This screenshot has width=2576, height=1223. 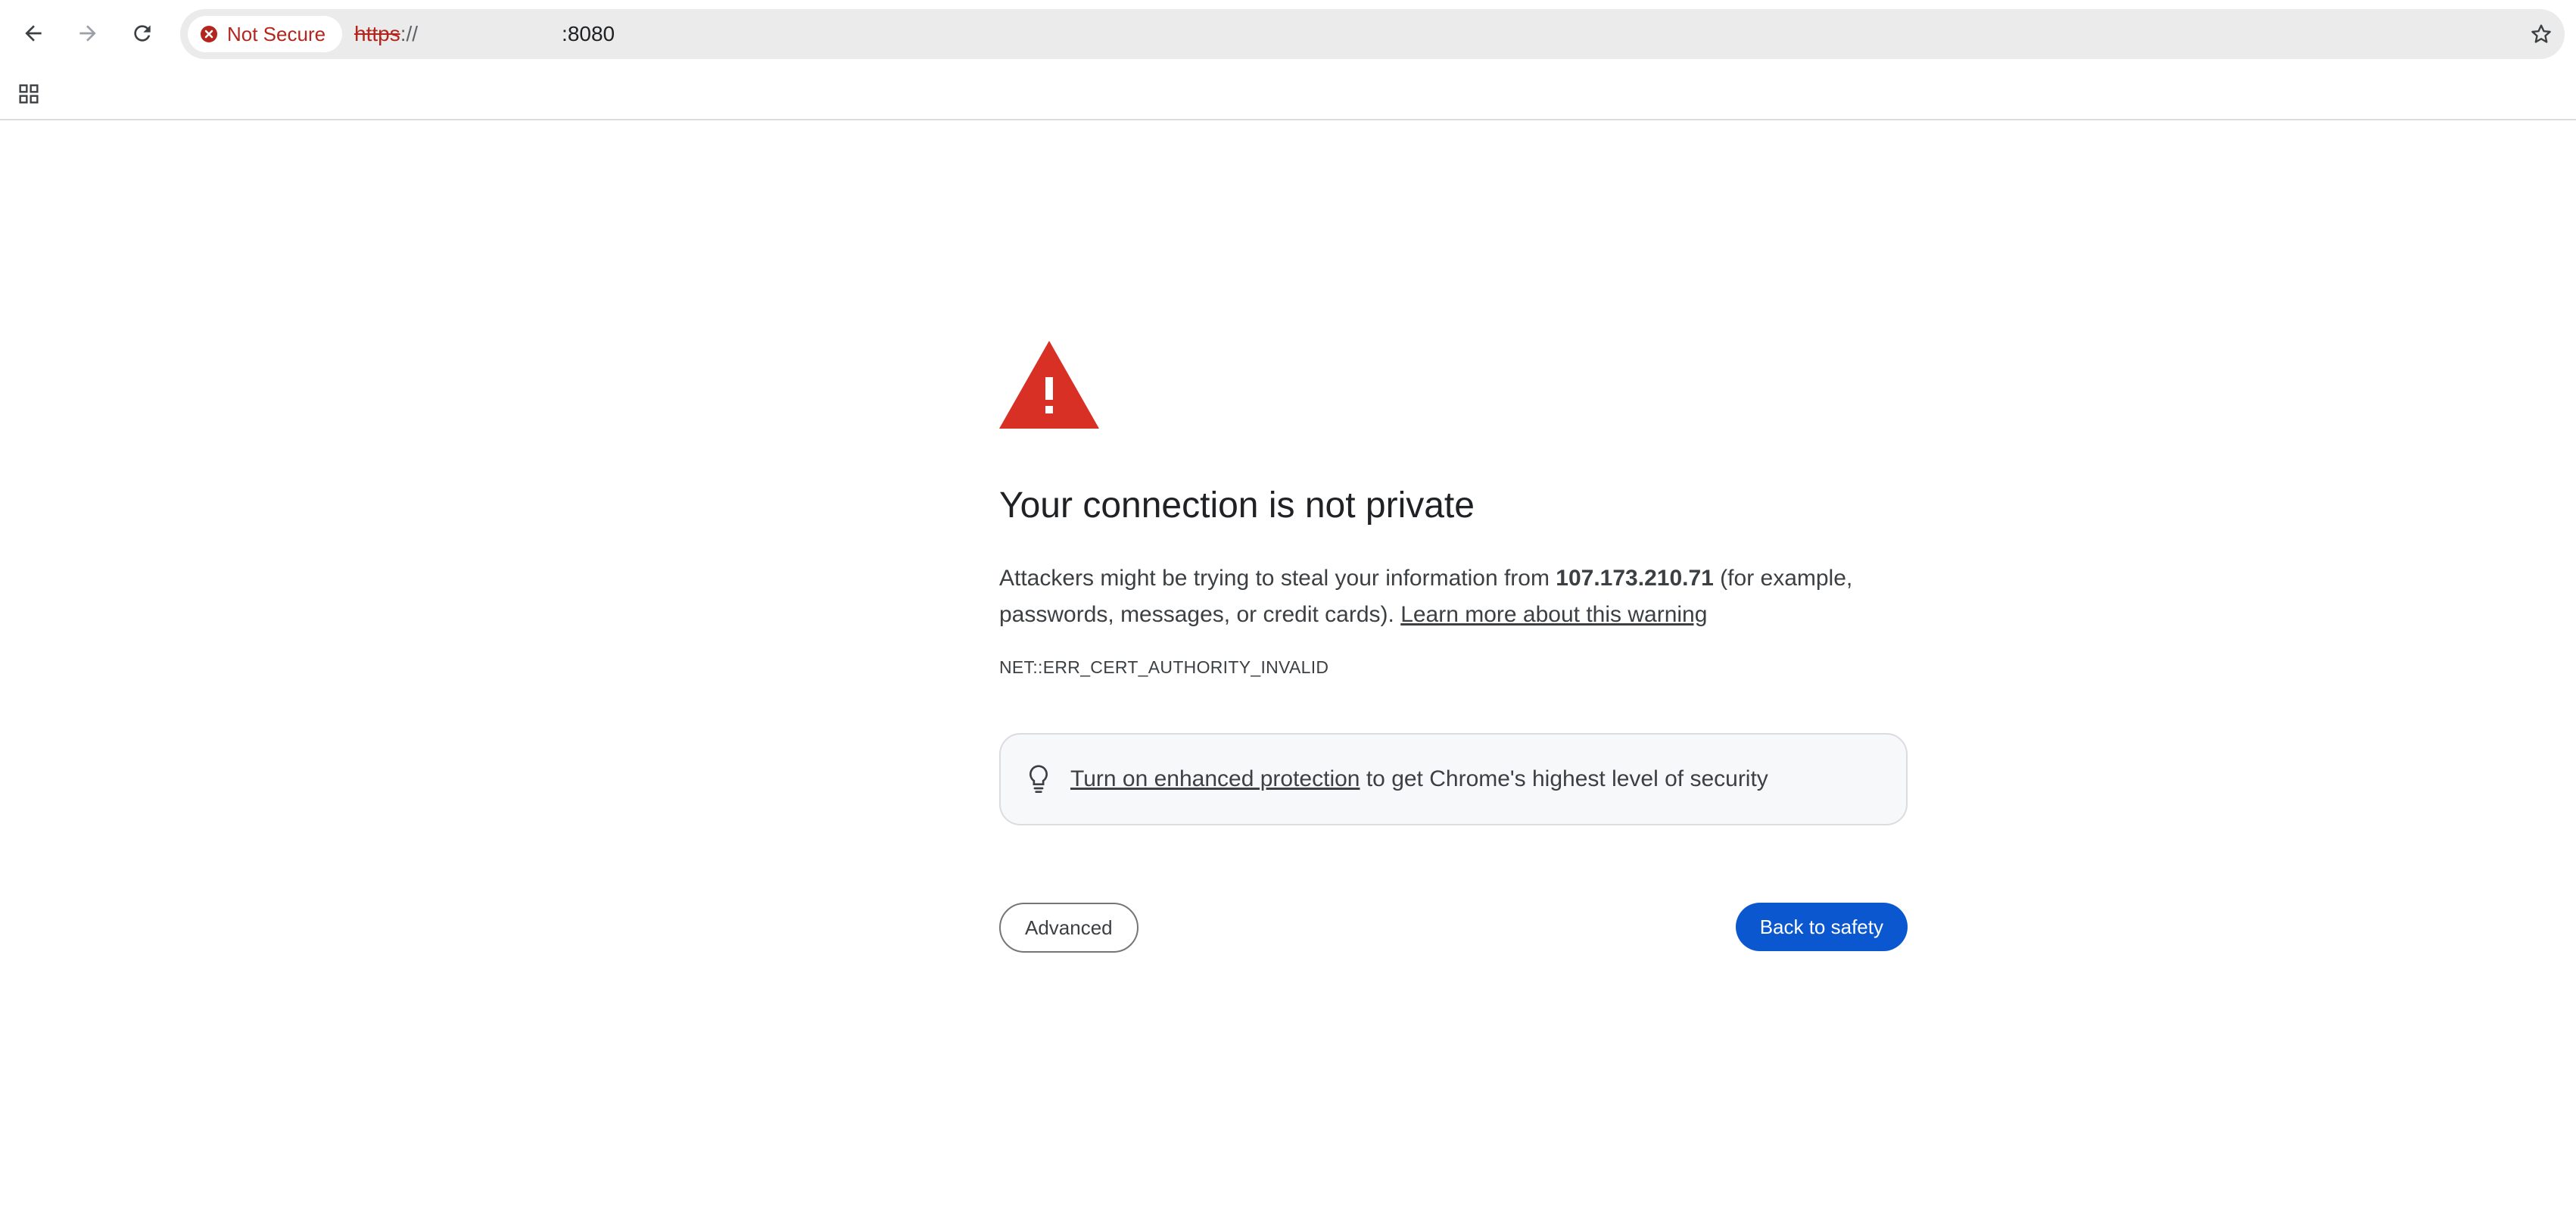 I want to click on arrow-left-icon, so click(x=33, y=33).